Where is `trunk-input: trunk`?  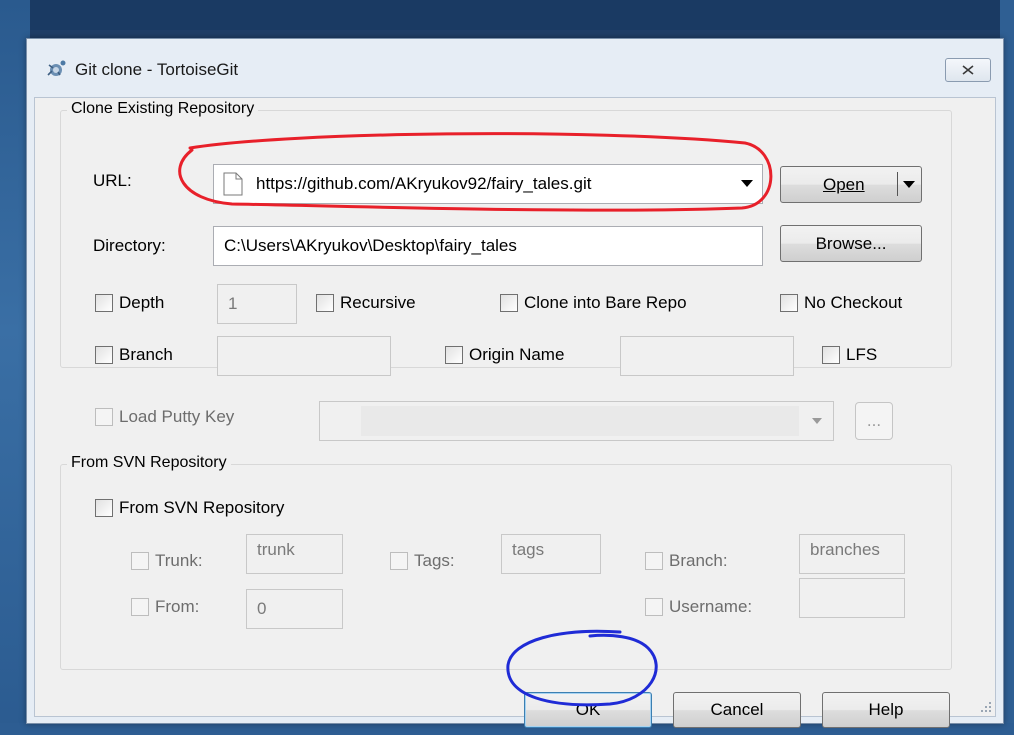 trunk-input: trunk is located at coordinates (294, 554).